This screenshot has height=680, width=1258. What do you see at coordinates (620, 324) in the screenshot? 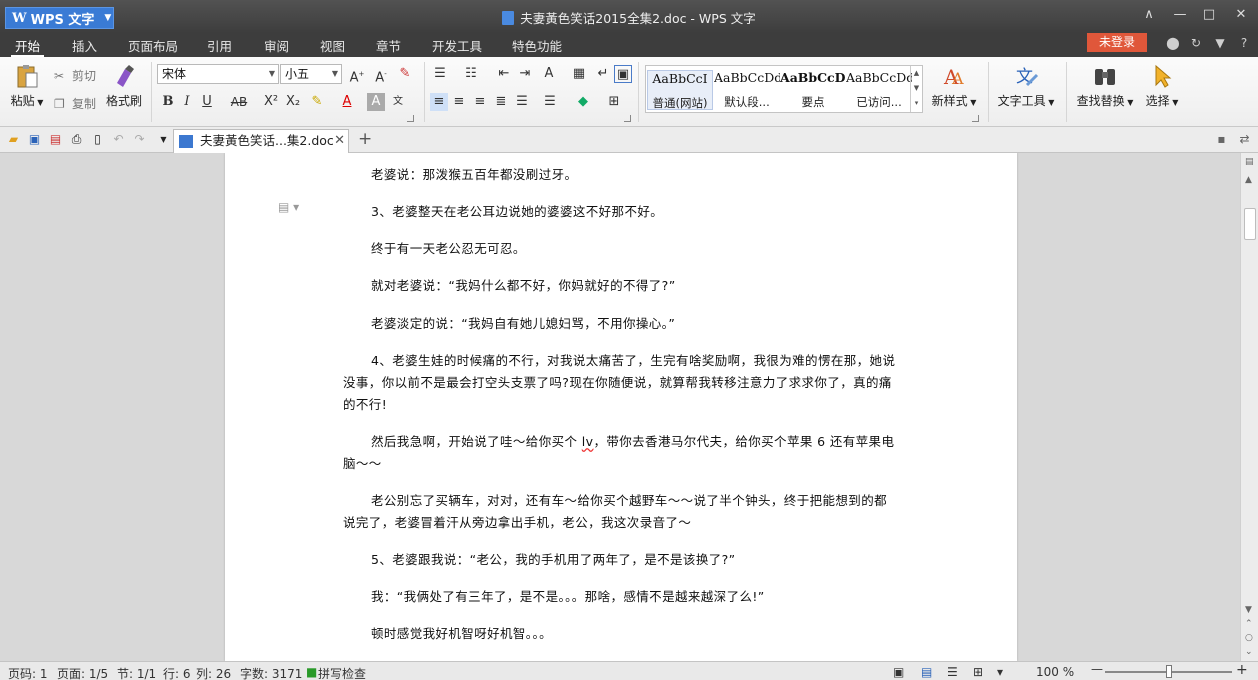
I see `paragraph: 老婆淡定的说：“我妈自有她儿媳妇骂，不用你操心。”` at bounding box center [620, 324].